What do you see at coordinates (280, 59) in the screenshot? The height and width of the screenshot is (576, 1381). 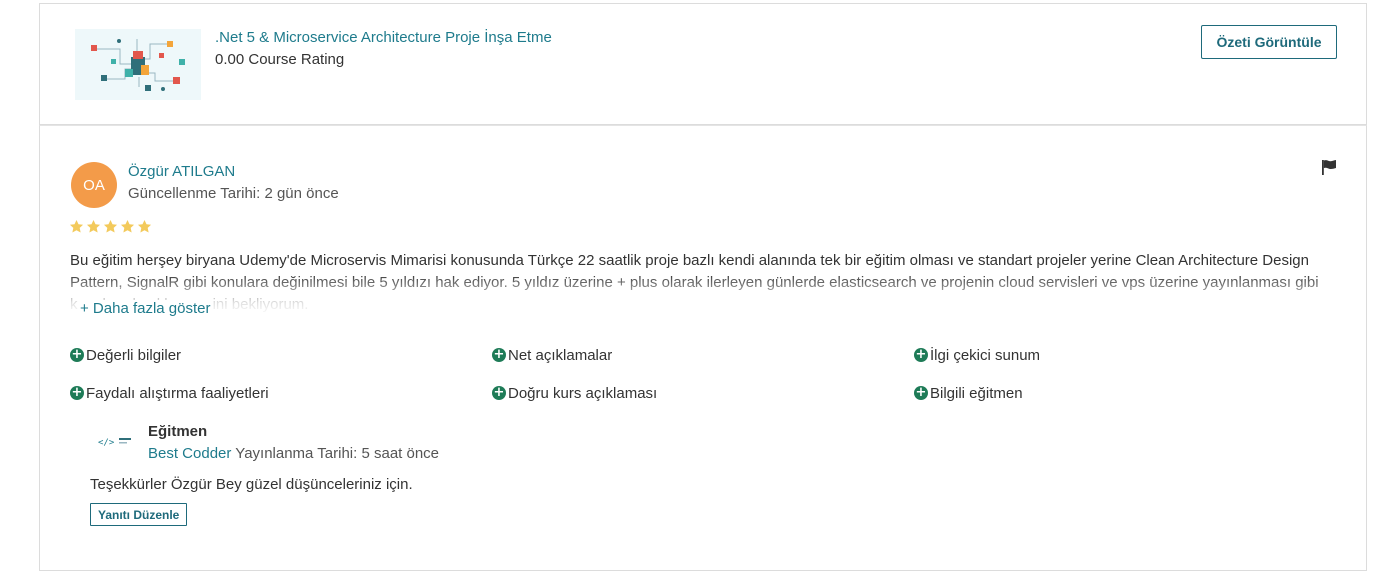 I see `course-rating: 0.00 Course Rating` at bounding box center [280, 59].